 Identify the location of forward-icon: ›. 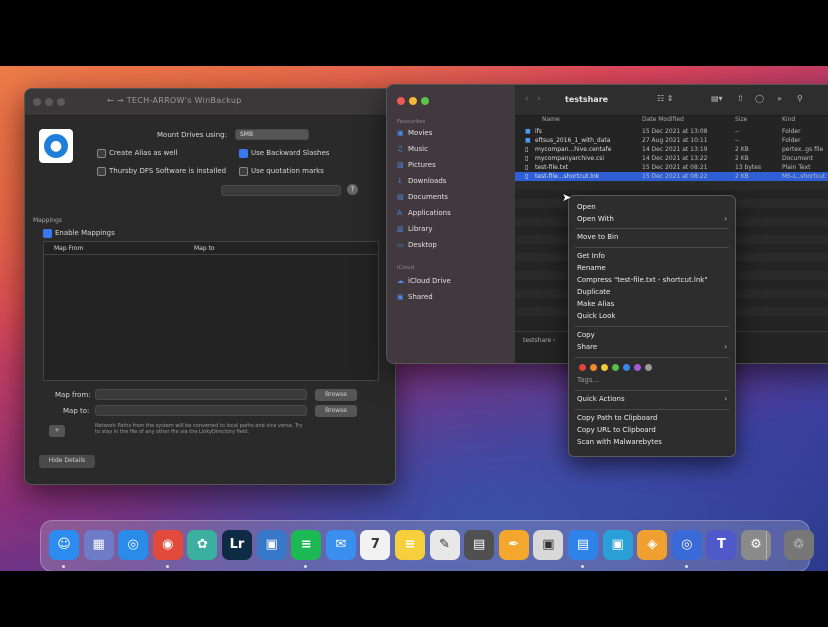
(539, 99).